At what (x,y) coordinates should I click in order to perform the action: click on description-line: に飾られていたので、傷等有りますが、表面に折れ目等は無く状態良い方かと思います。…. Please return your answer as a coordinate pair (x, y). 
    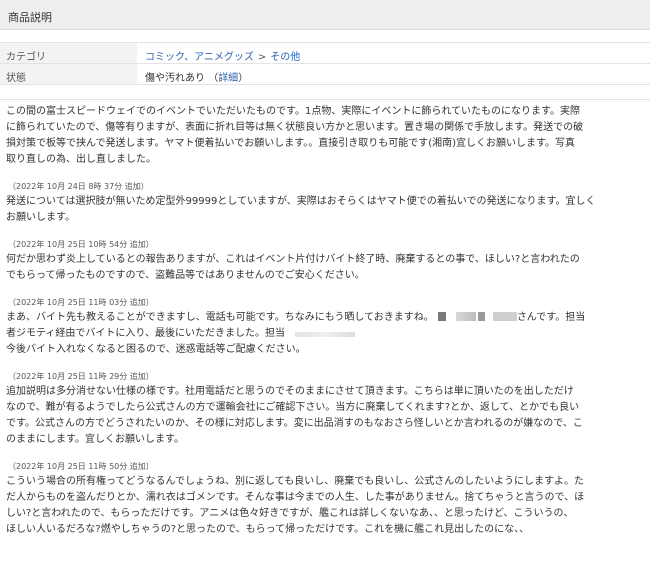
    Looking at the image, I should click on (295, 127).